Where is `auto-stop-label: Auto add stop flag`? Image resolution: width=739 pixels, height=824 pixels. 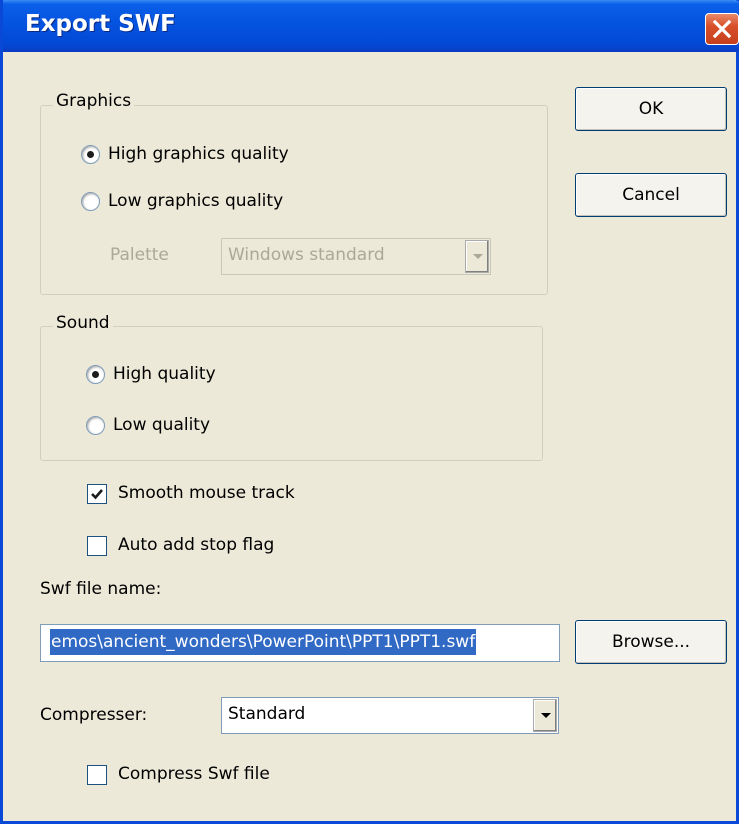
auto-stop-label: Auto add stop flag is located at coordinates (196, 545).